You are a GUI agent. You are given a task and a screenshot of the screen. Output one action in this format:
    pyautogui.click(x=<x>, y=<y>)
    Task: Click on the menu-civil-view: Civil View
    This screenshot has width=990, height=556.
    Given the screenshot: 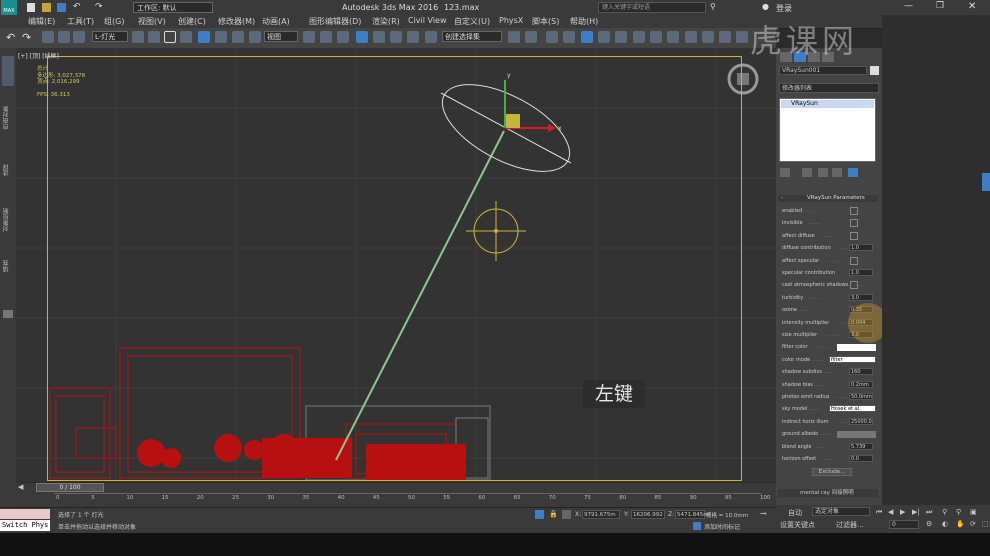 What is the action you would take?
    pyautogui.click(x=427, y=20)
    